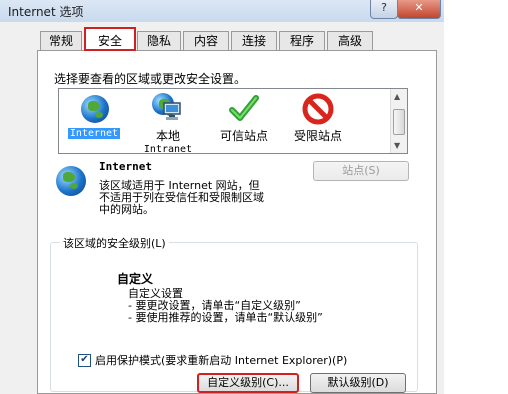 The width and height of the screenshot is (508, 394). What do you see at coordinates (476, 197) in the screenshot?
I see `background-area` at bounding box center [476, 197].